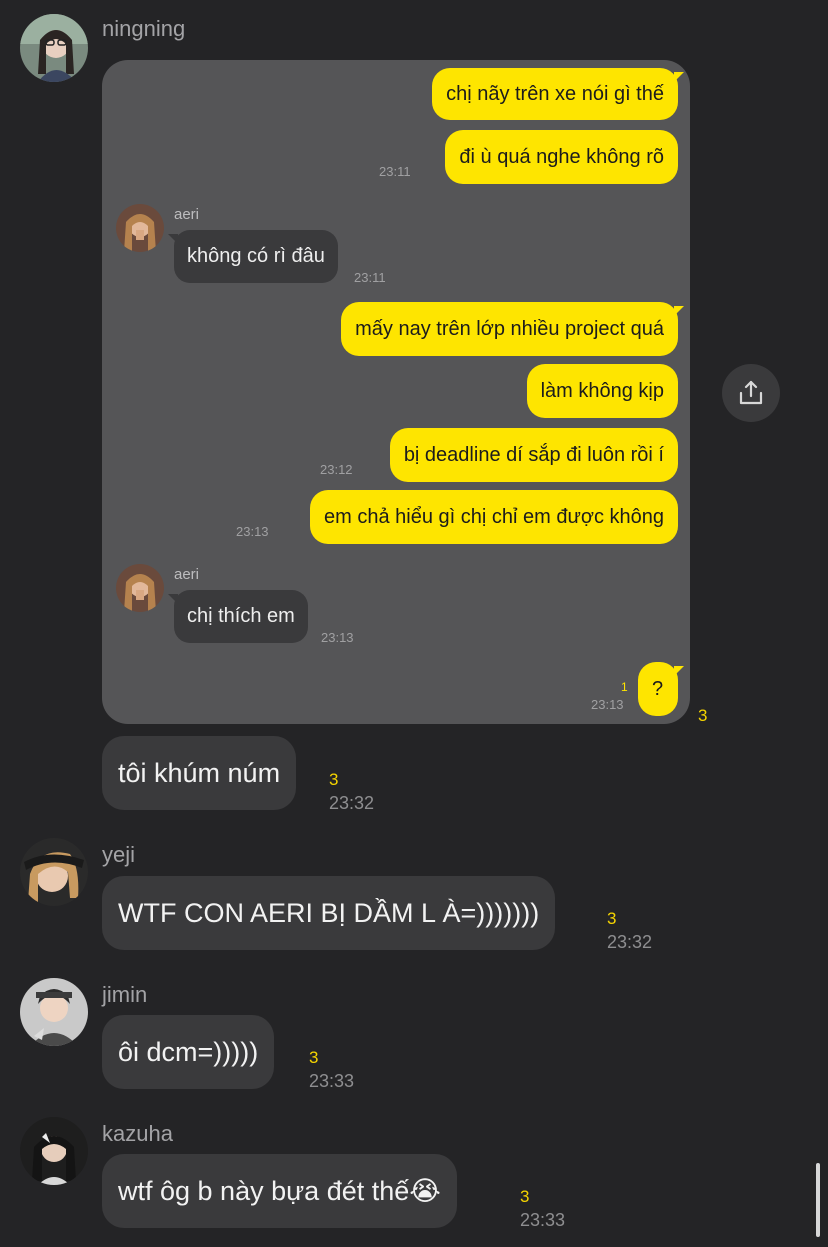  What do you see at coordinates (602, 391) in the screenshot?
I see `image-bubble-out: làm không kịp` at bounding box center [602, 391].